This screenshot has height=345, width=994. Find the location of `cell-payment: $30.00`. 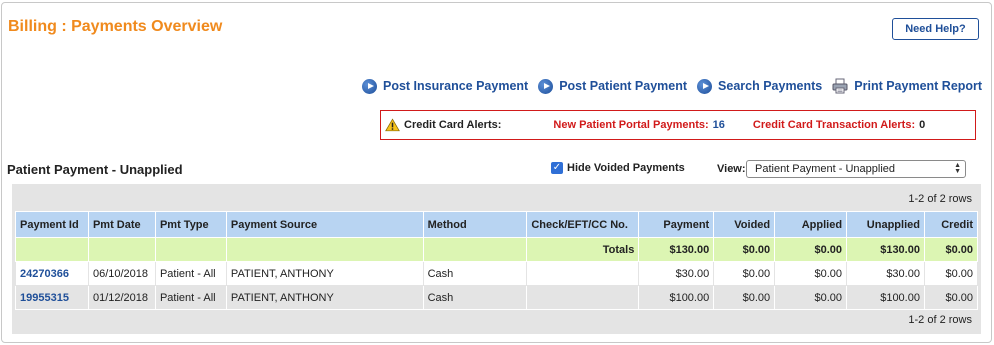

cell-payment: $30.00 is located at coordinates (676, 273).